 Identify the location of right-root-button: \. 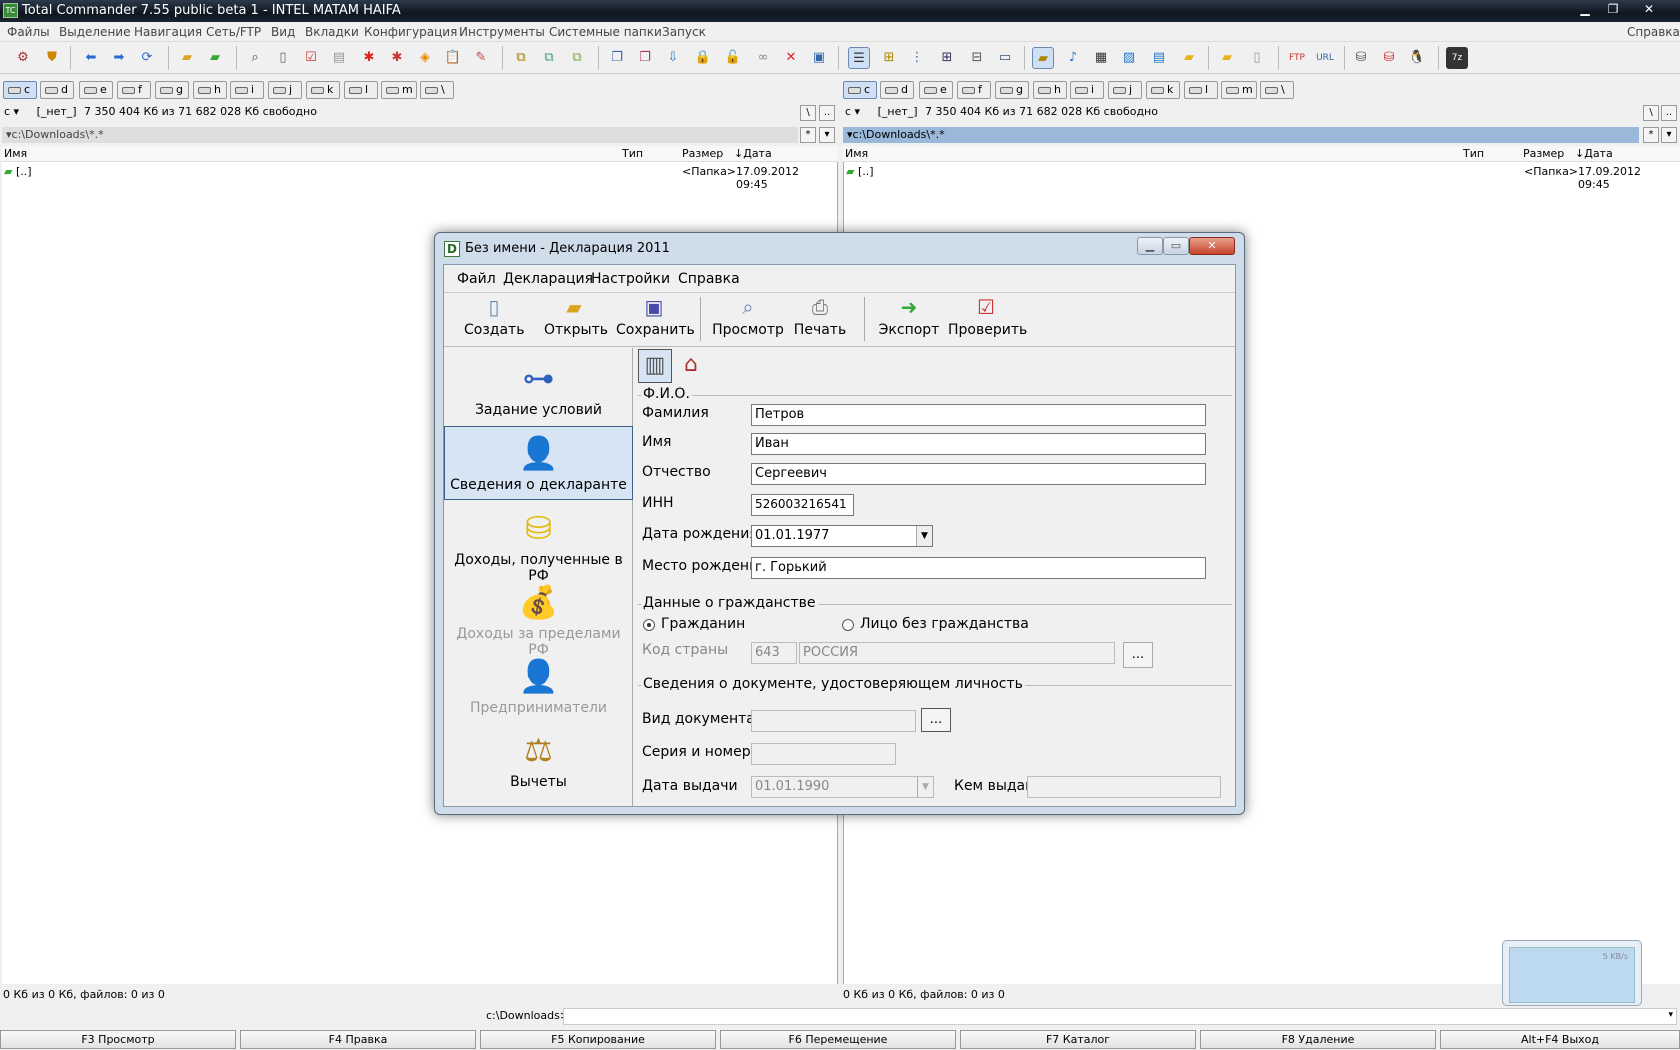
(1651, 113).